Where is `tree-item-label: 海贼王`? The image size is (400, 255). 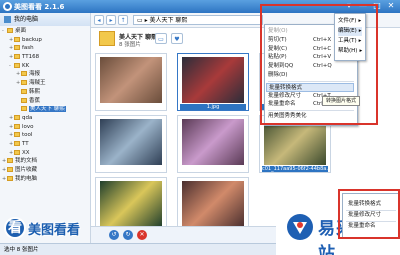 tree-item-label: 海贼王 is located at coordinates (37, 83).